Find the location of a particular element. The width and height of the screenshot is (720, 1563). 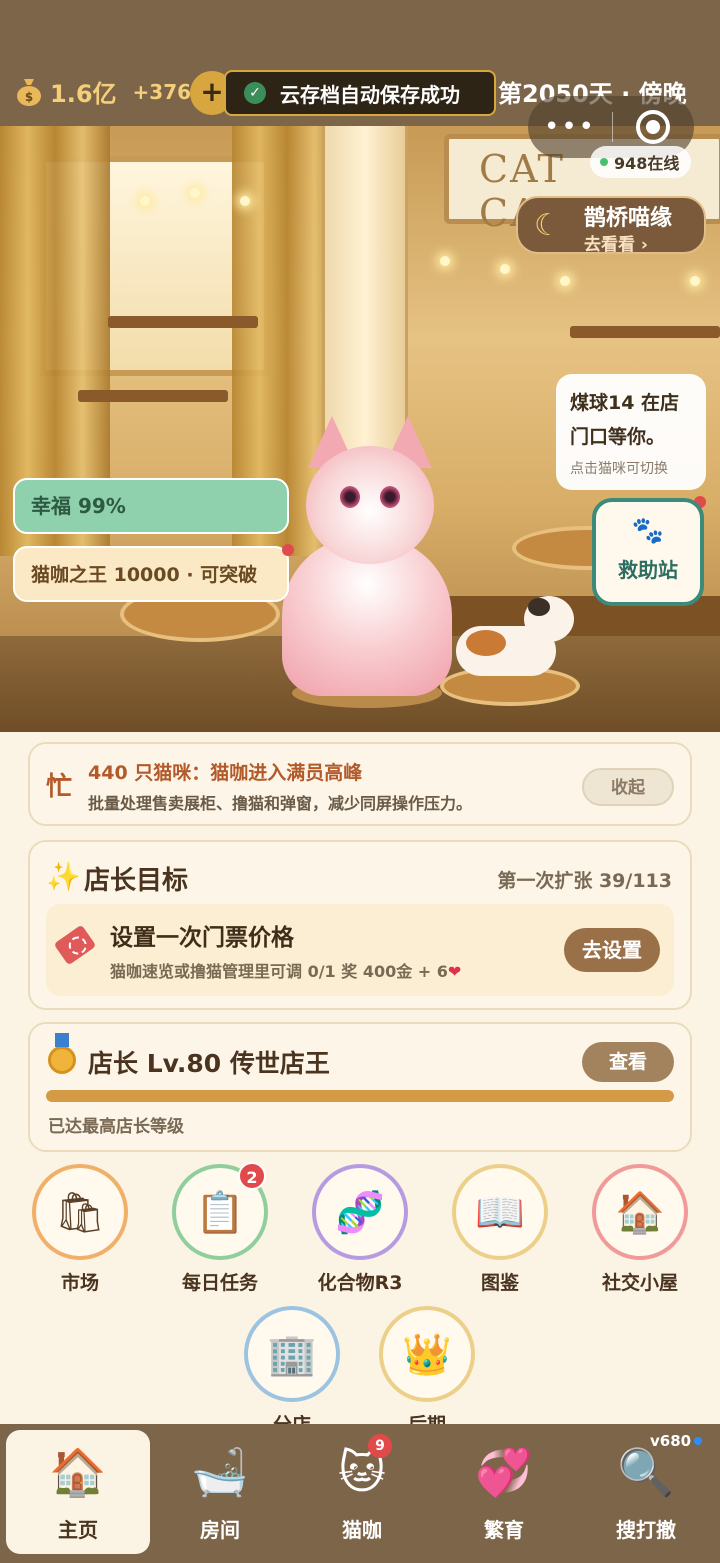

feature-label: 社交小屋 is located at coordinates (639, 1283).